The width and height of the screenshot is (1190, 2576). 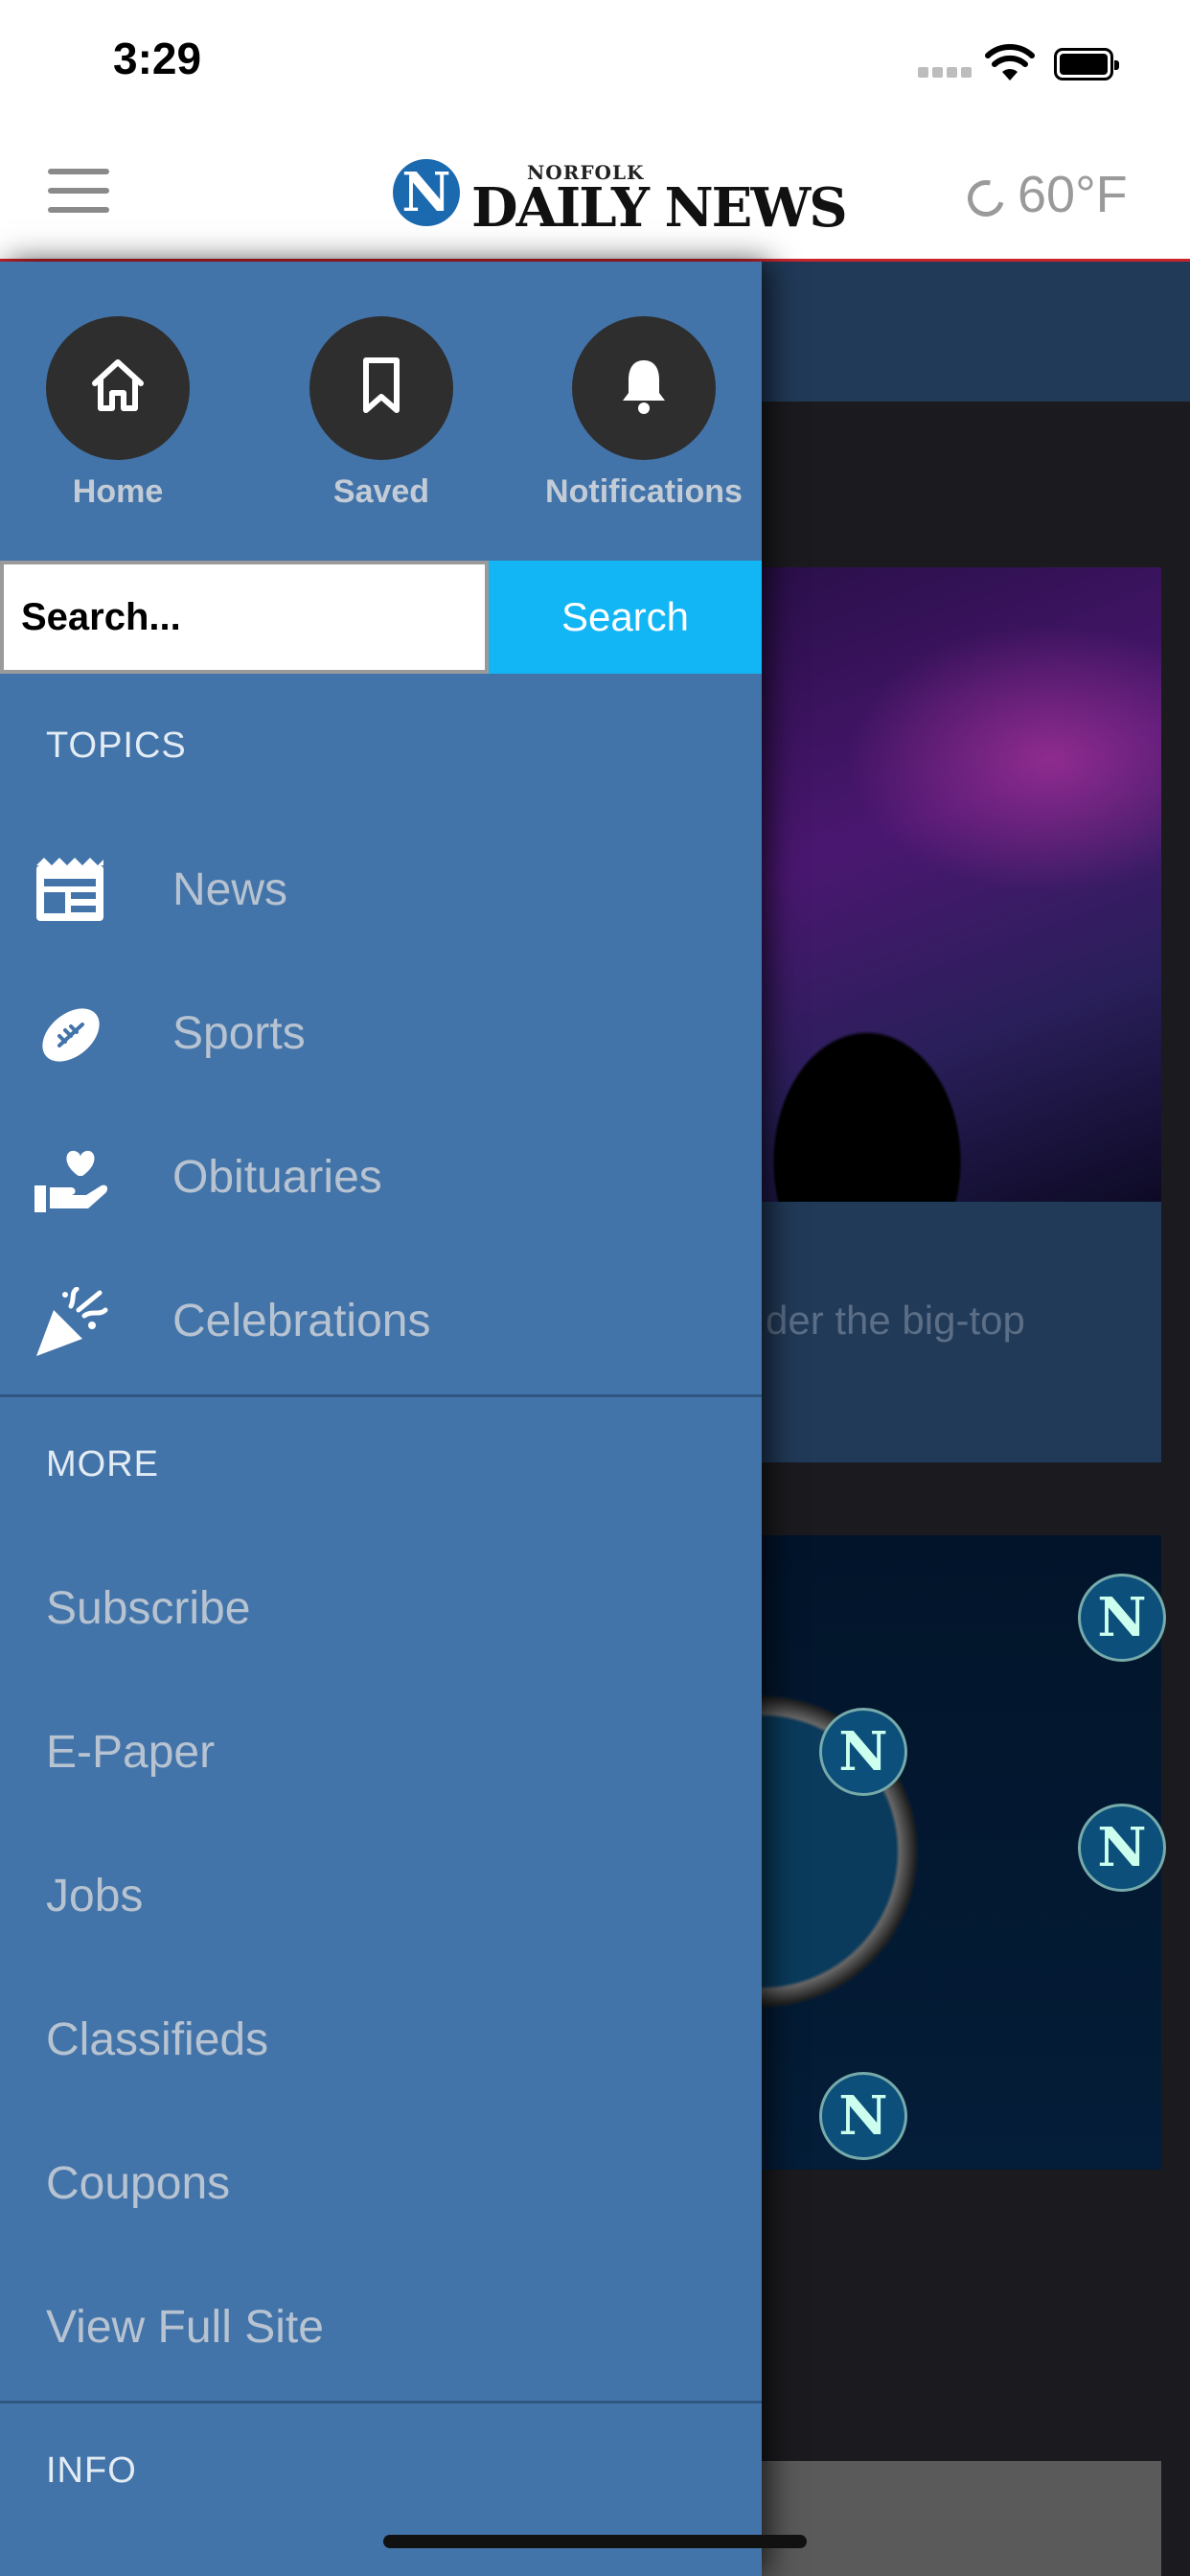 What do you see at coordinates (644, 491) in the screenshot?
I see `notifications-label: Notifications` at bounding box center [644, 491].